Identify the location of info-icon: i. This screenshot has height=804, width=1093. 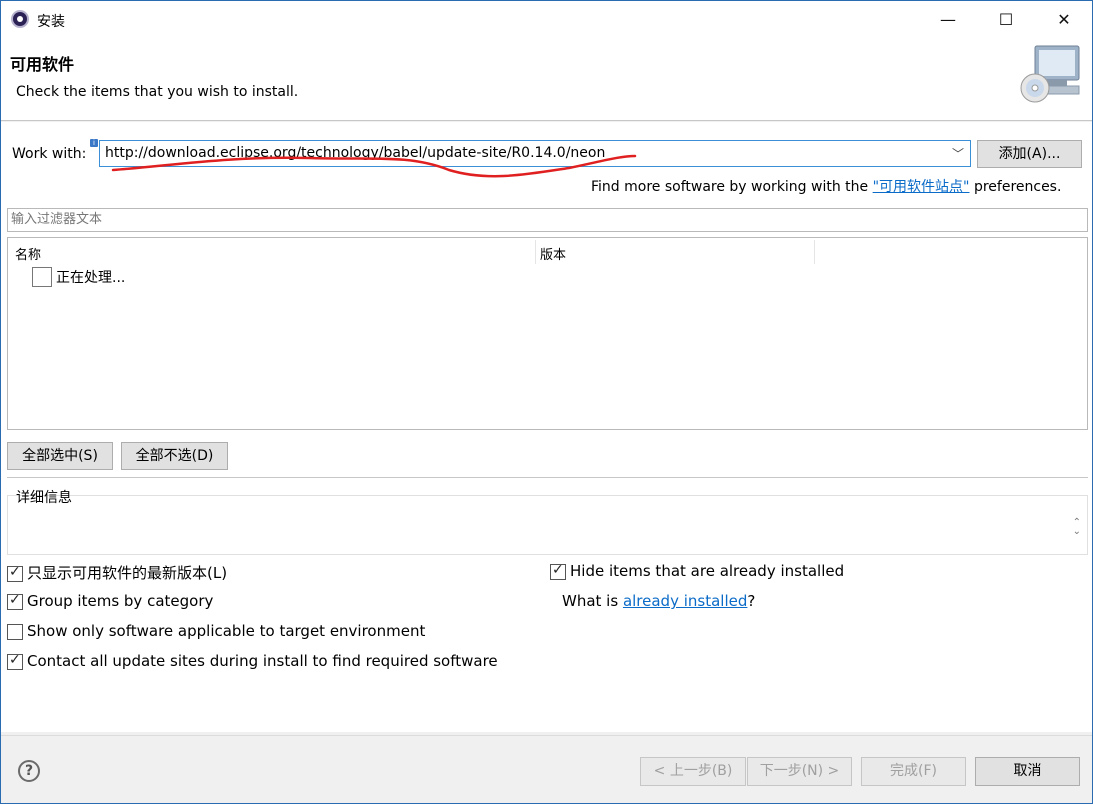
(94, 143).